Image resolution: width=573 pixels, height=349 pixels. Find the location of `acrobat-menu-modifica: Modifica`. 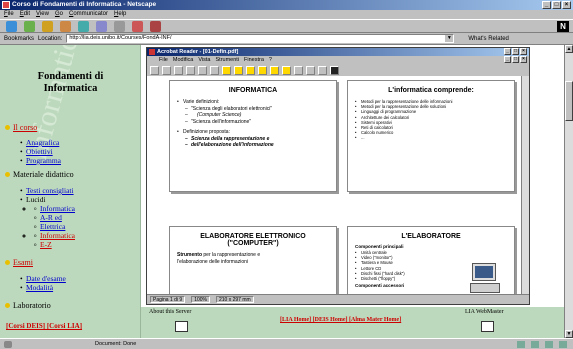

acrobat-menu-modifica: Modifica is located at coordinates (183, 60).